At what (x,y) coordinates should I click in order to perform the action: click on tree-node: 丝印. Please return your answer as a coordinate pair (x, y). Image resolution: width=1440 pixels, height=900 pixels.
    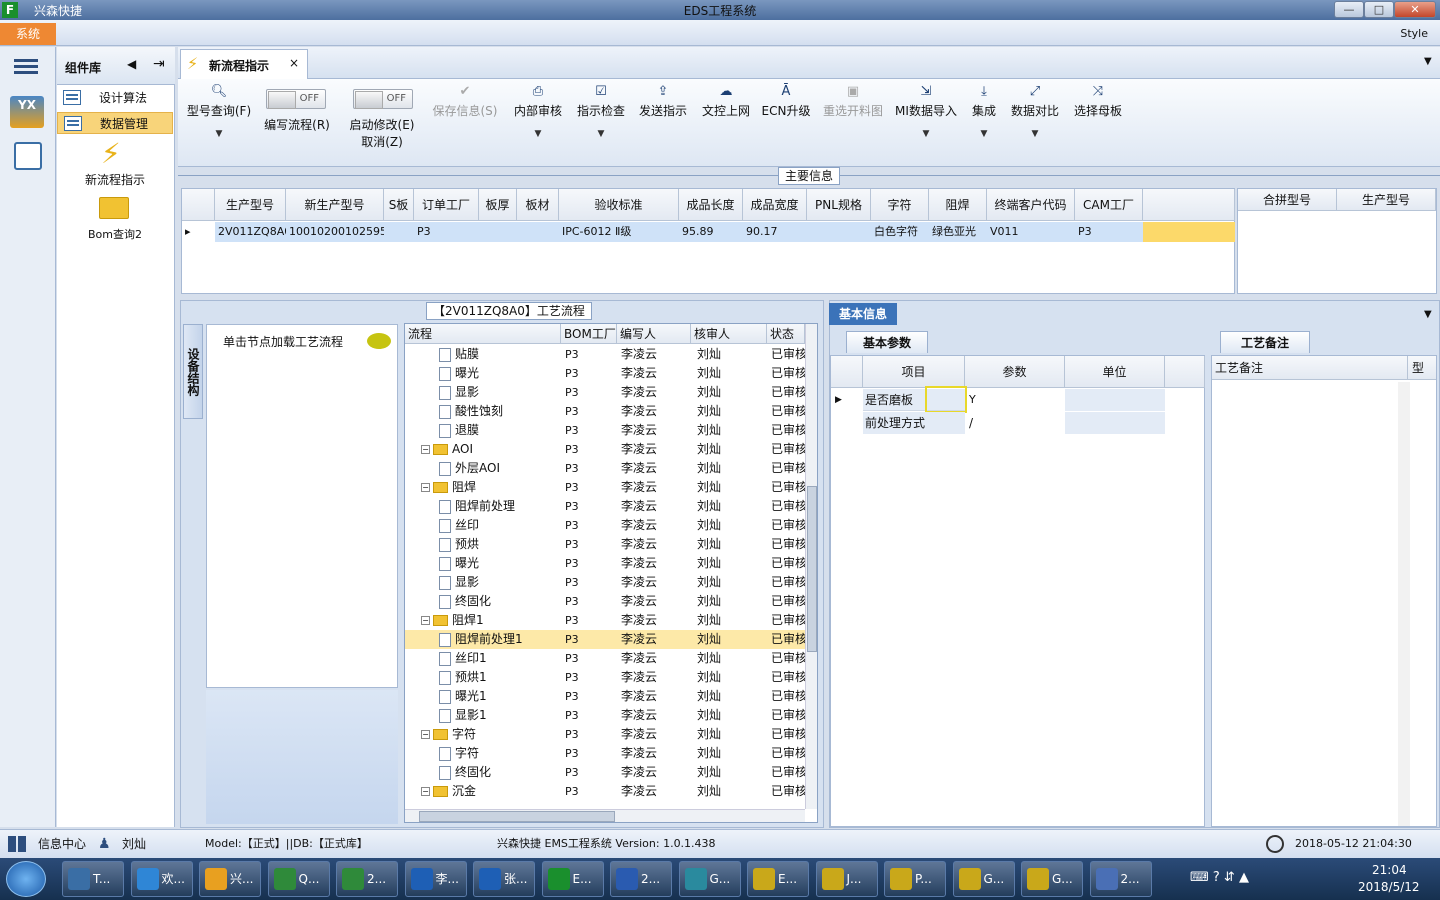
    Looking at the image, I should click on (500, 525).